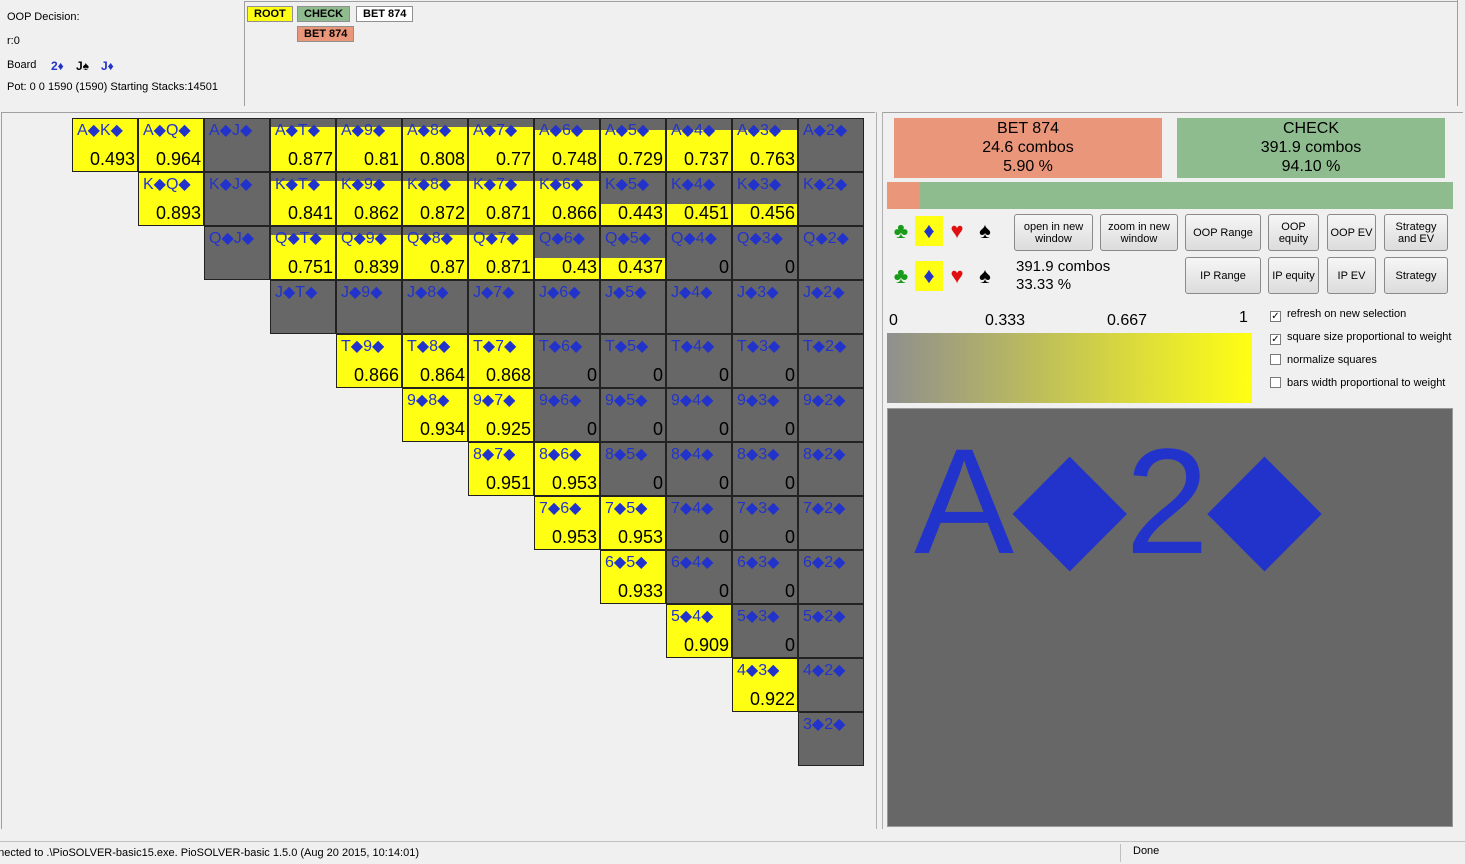 Image resolution: width=1465 pixels, height=864 pixels. I want to click on hand-cell: J◆2◆, so click(831, 307).